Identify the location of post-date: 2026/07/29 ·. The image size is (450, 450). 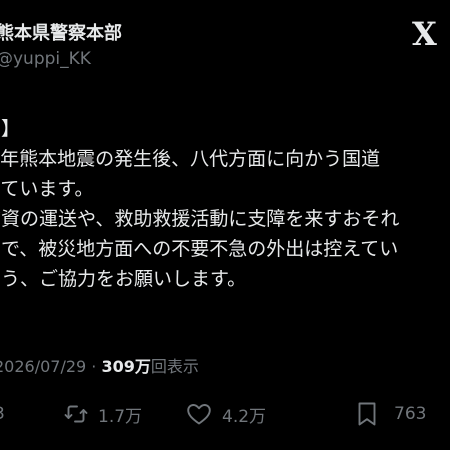
(50, 366).